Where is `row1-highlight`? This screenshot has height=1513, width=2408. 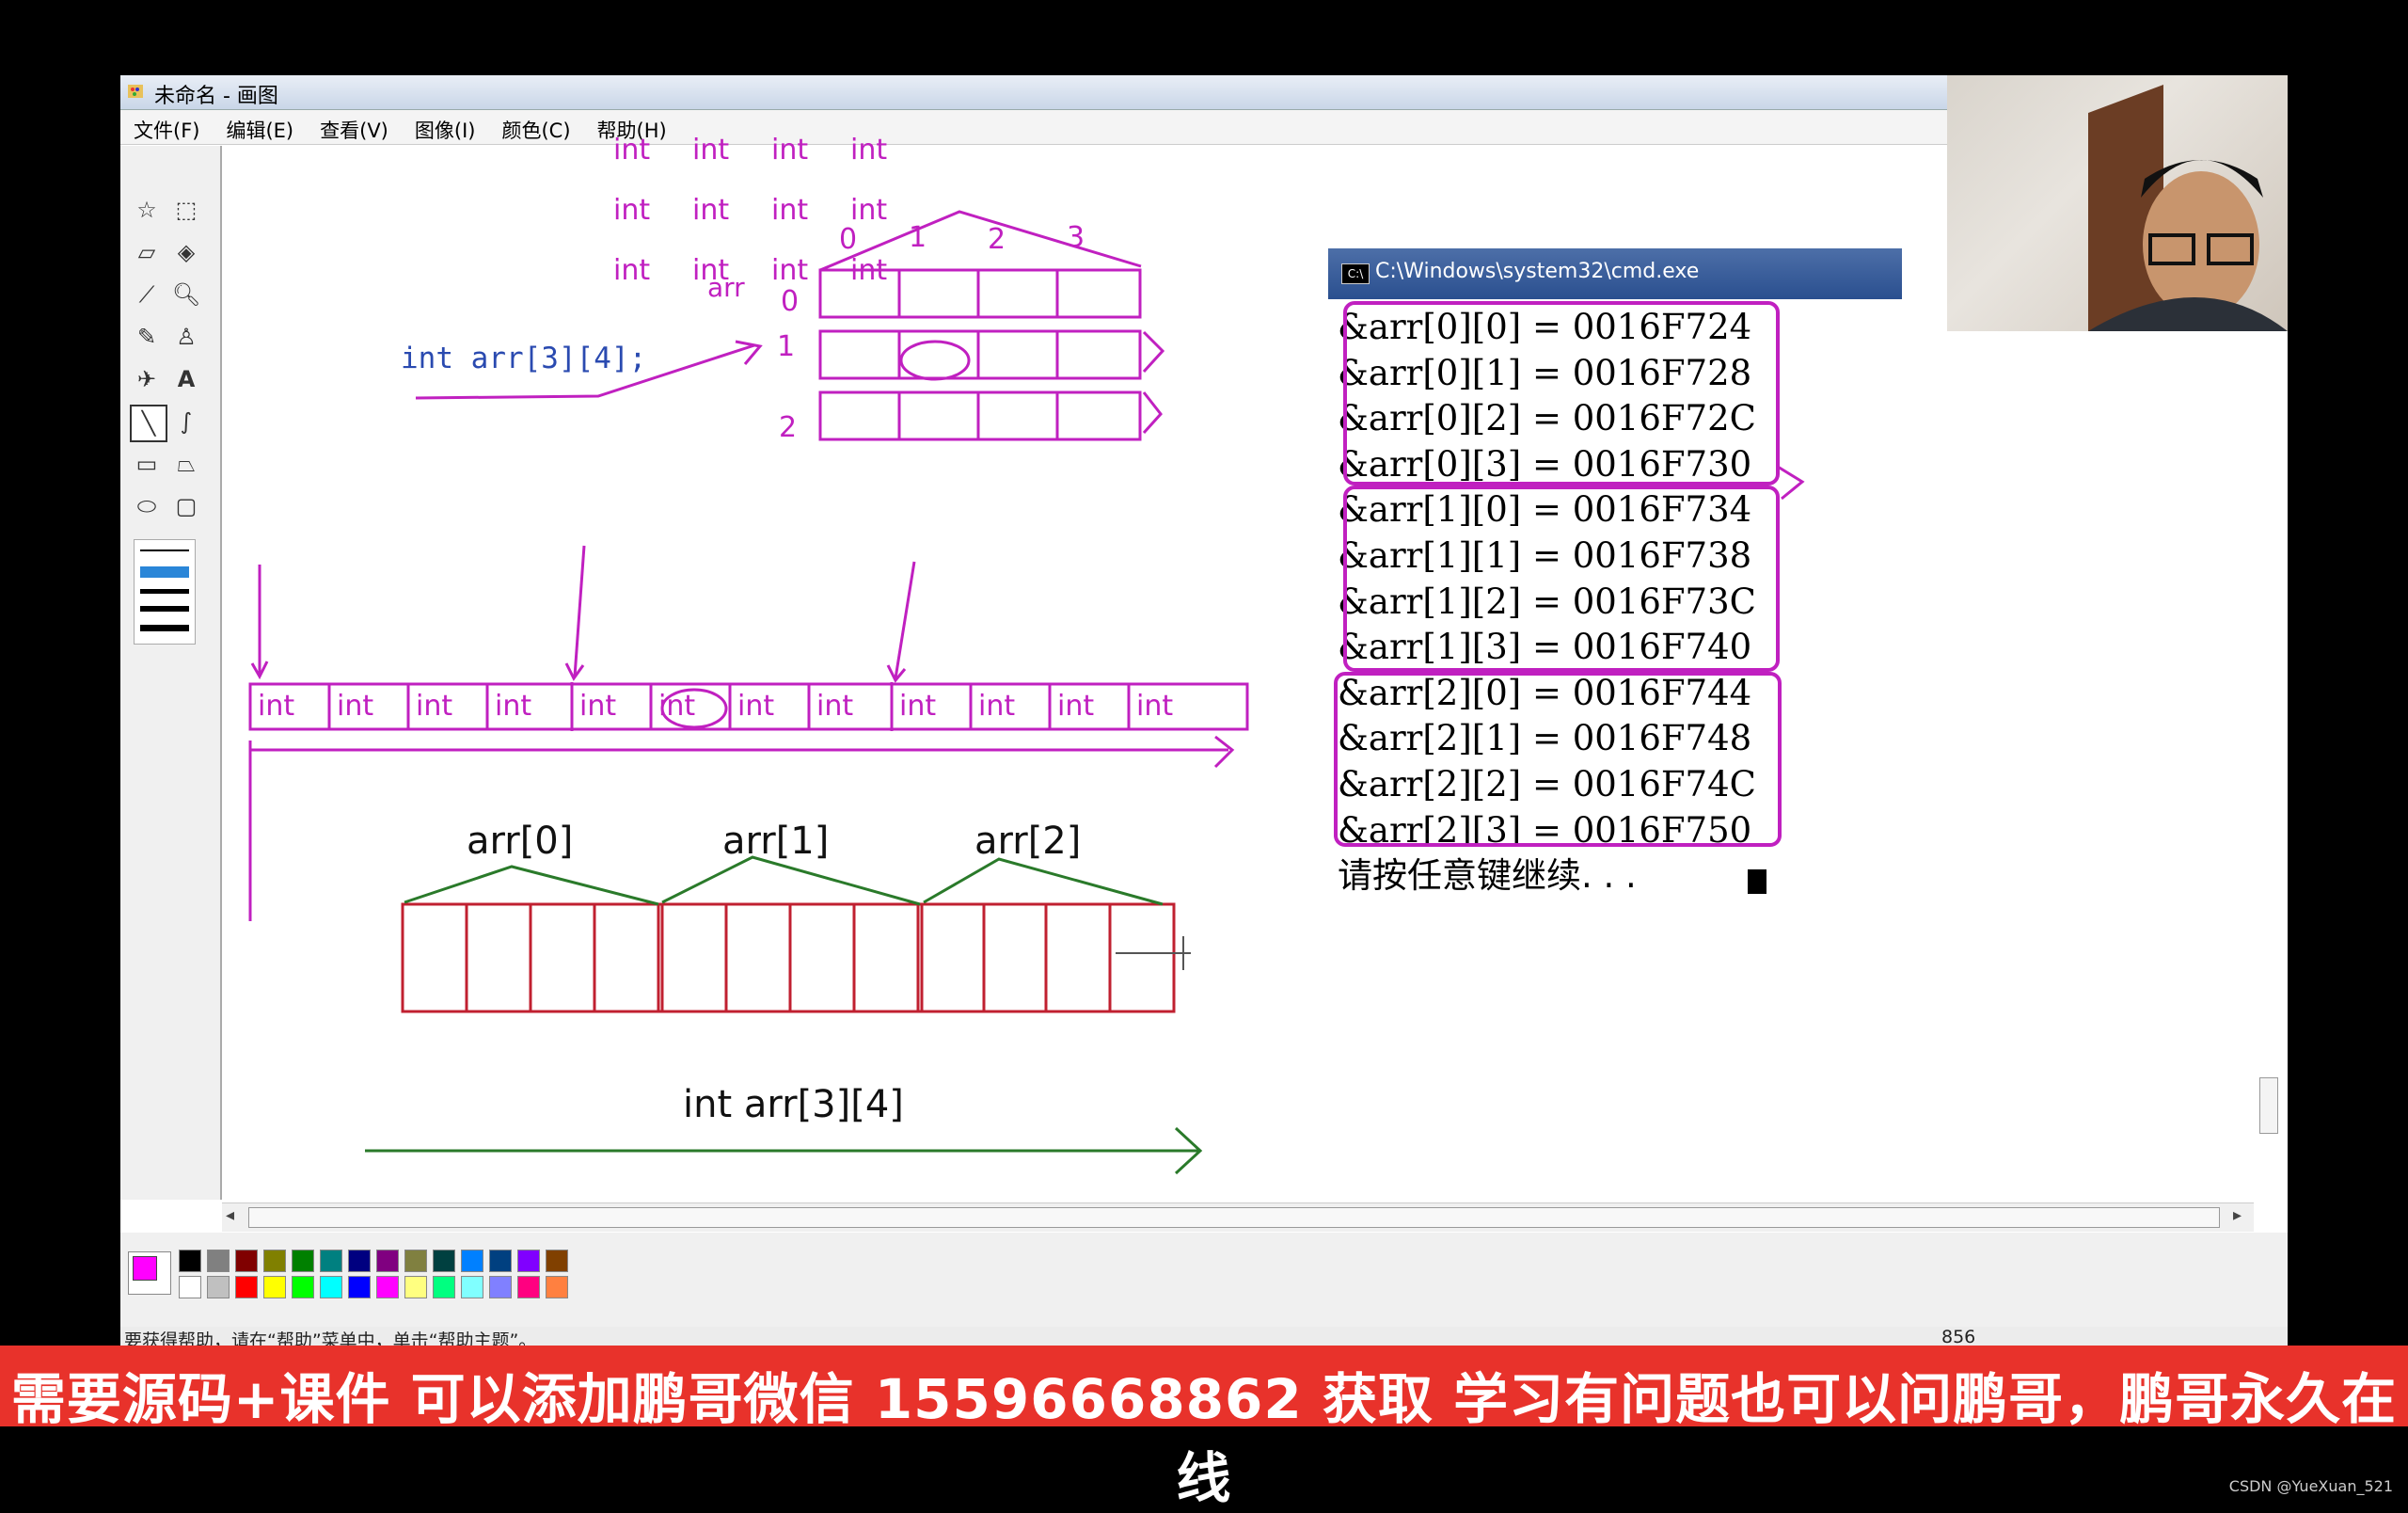
row1-highlight is located at coordinates (1562, 579).